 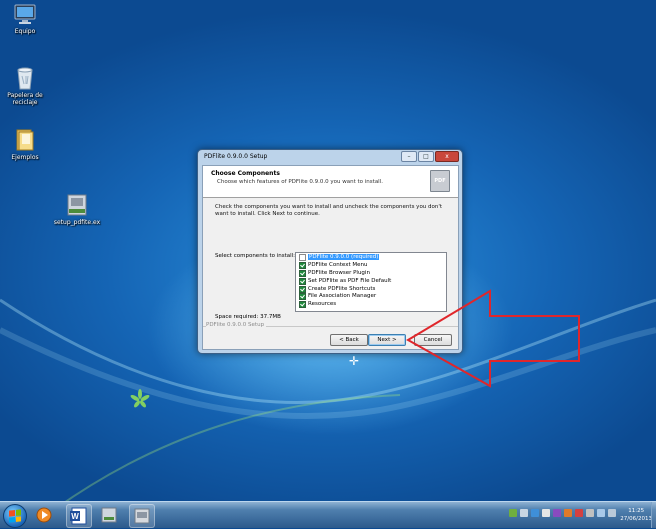 I want to click on desktop-icon-computer: Equipo, so click(x=25, y=19).